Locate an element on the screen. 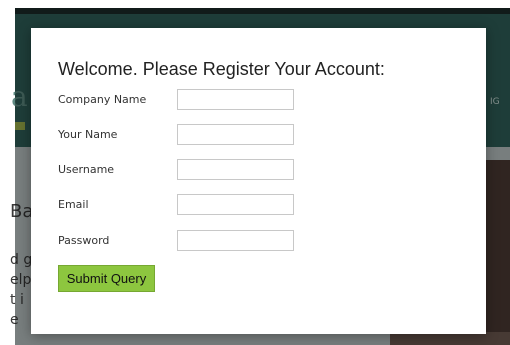  modal-title: Welcome. Please Register Your Account: is located at coordinates (221, 69).